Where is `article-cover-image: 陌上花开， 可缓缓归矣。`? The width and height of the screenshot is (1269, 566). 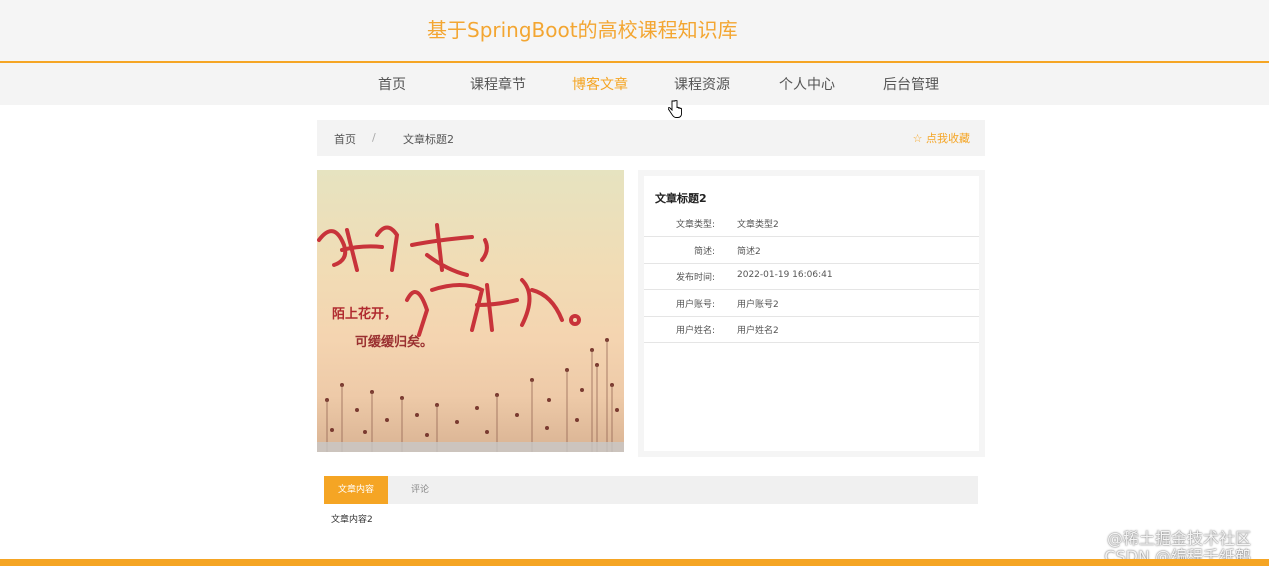 article-cover-image: 陌上花开， 可缓缓归矣。 is located at coordinates (470, 311).